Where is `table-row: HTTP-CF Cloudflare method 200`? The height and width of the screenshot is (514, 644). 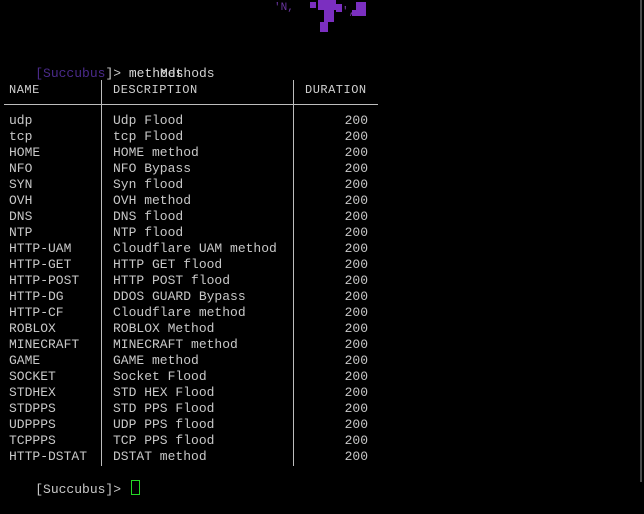
table-row: HTTP-CF Cloudflare method 200 is located at coordinates (200, 313).